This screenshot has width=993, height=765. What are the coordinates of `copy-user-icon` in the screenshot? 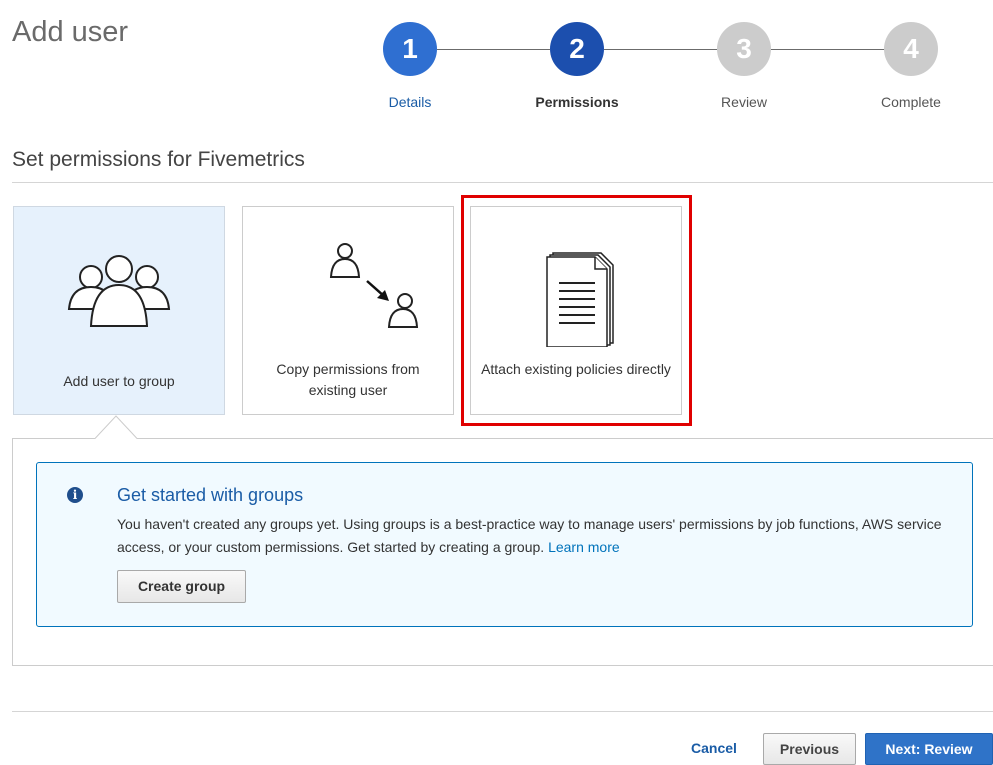 It's located at (348, 283).